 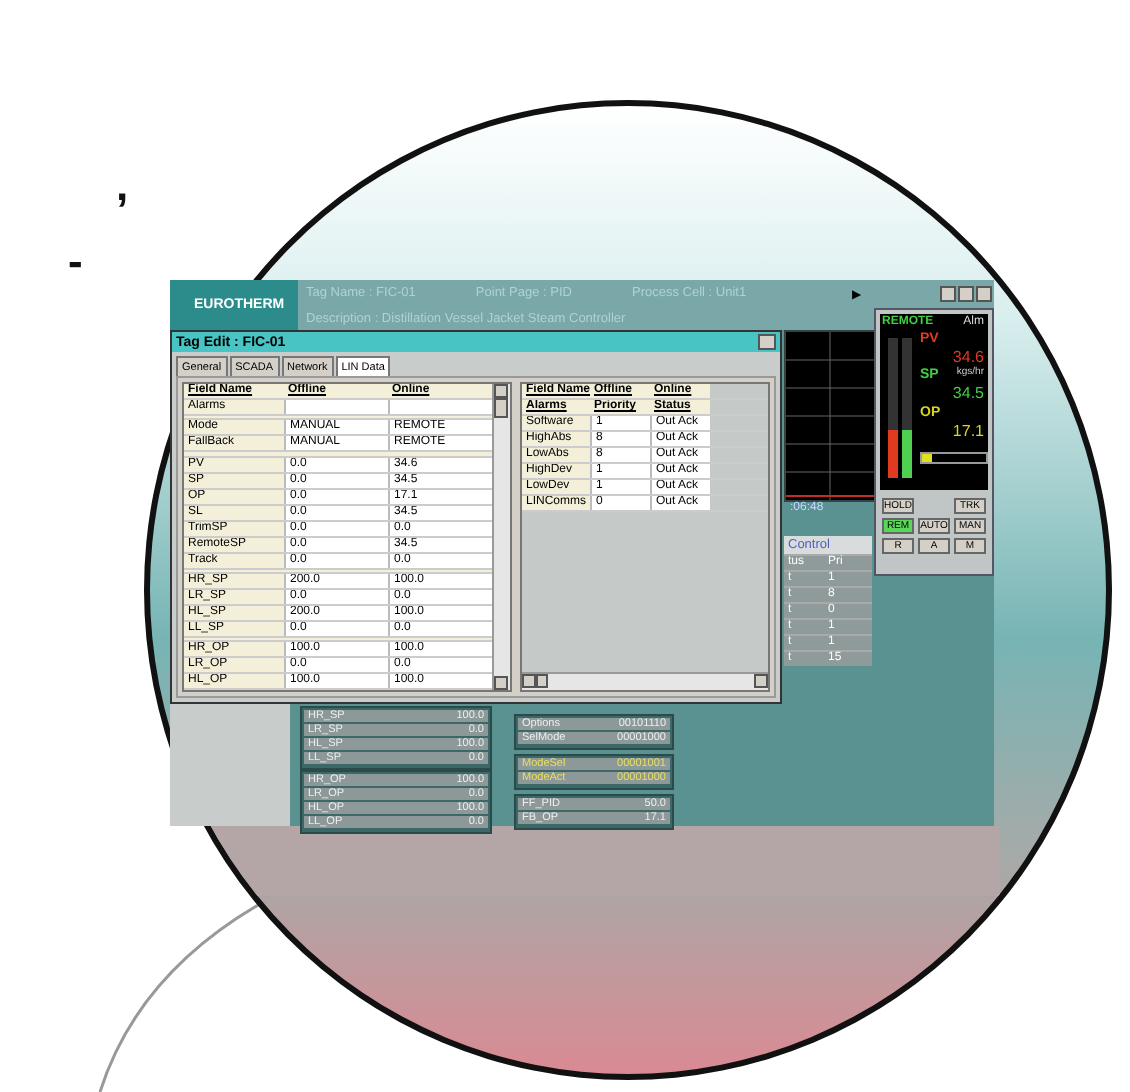 I want to click on op-value: 17.1, so click(x=968, y=431).